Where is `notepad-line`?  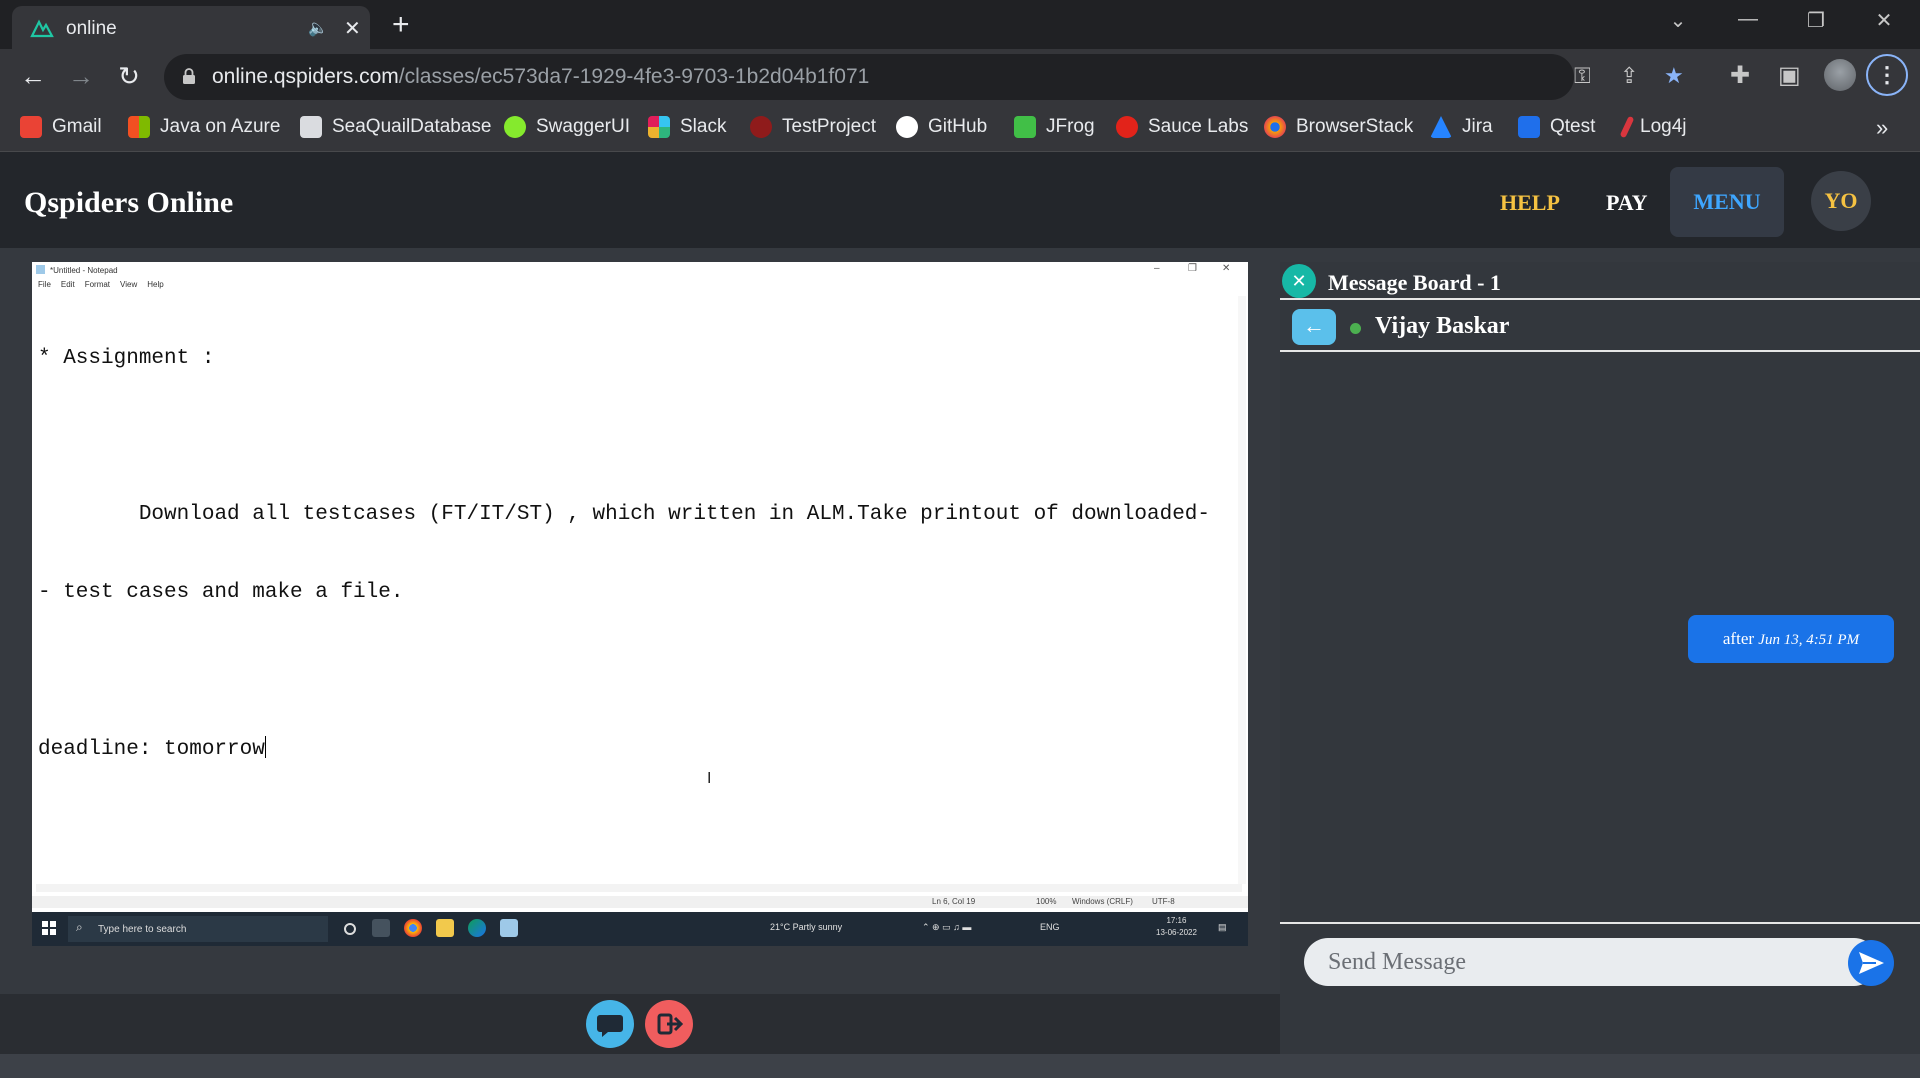 notepad-line is located at coordinates (628, 671).